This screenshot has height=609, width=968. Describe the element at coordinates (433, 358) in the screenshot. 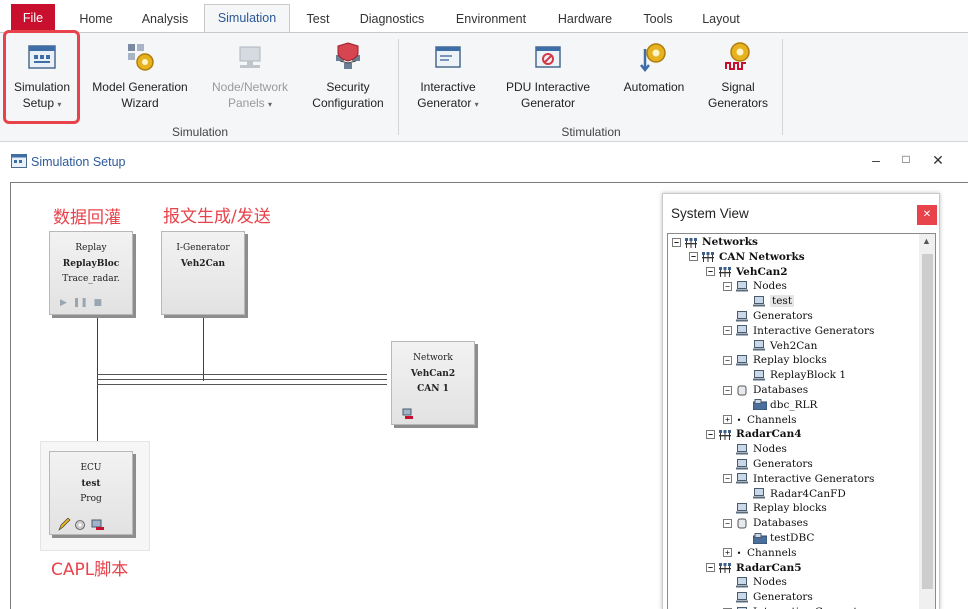

I see `network-block-type: Network` at that location.